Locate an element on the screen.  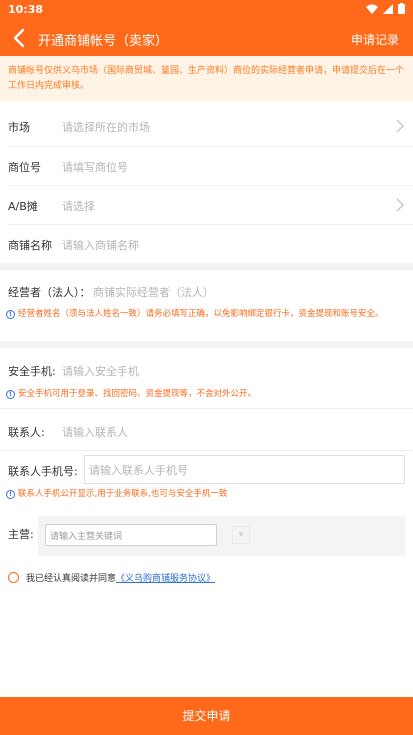
contact-placeholder: 请输入联系人 is located at coordinates (95, 432).